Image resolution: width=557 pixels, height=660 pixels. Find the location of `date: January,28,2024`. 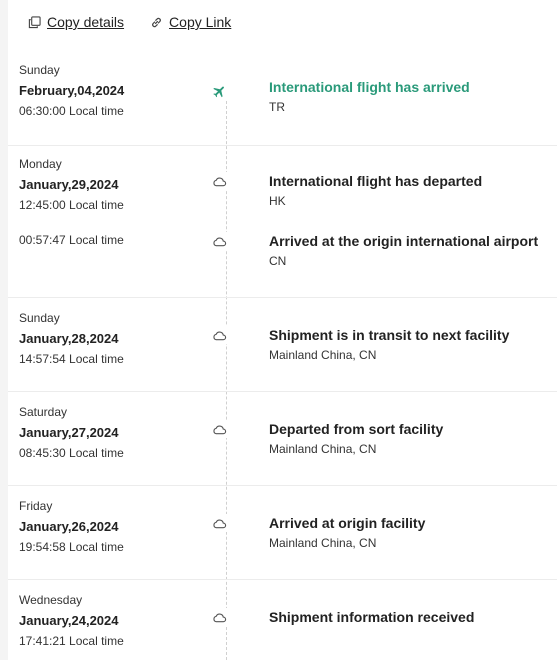

date: January,28,2024 is located at coordinates (69, 338).